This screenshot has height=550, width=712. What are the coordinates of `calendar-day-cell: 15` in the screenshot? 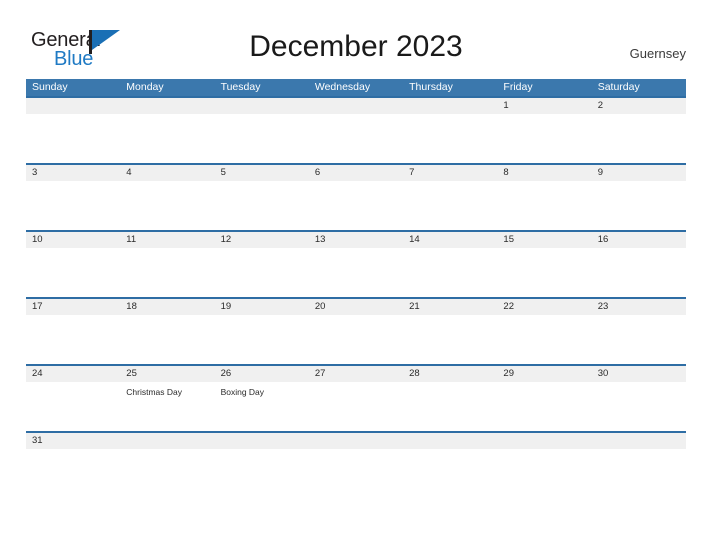 It's located at (544, 264).